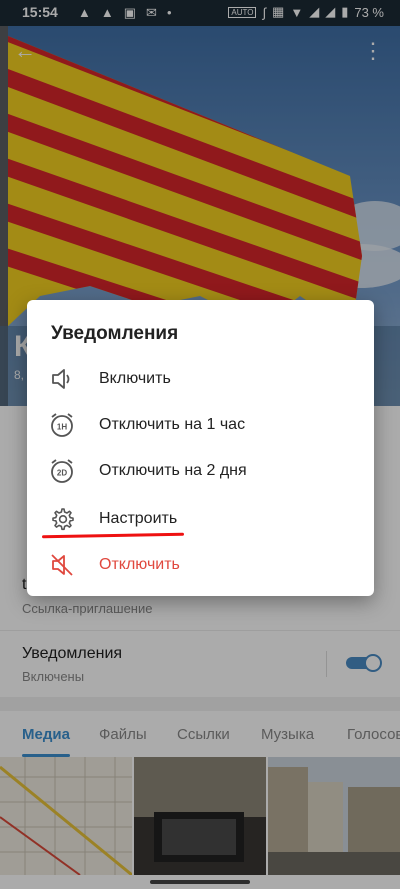 This screenshot has height=889, width=400. Describe the element at coordinates (173, 470) in the screenshot. I see `menu-item-label: Отключить на 2 дня` at that location.